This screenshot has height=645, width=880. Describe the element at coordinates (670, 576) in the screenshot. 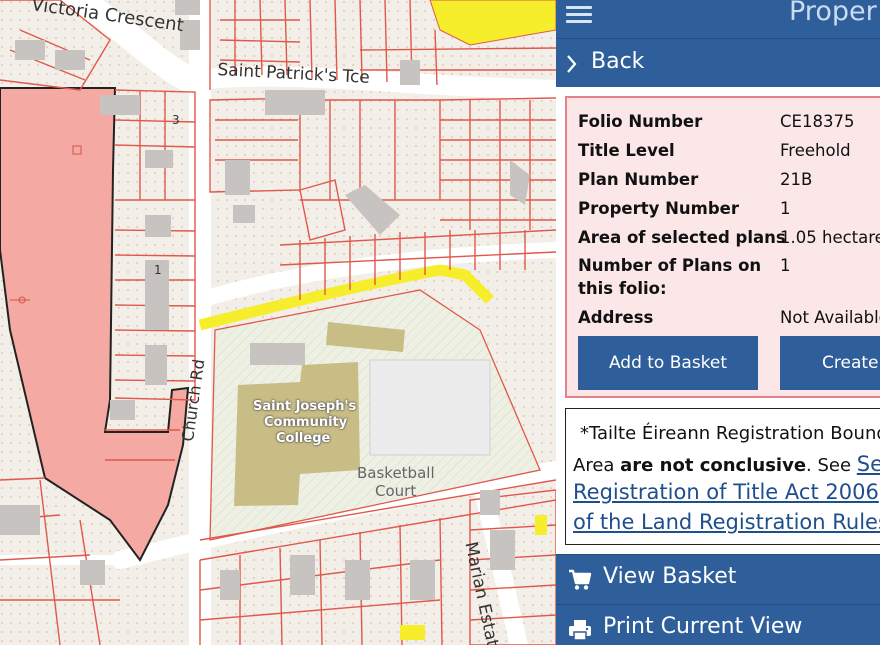

I see `view-basket-label: View Basket` at that location.